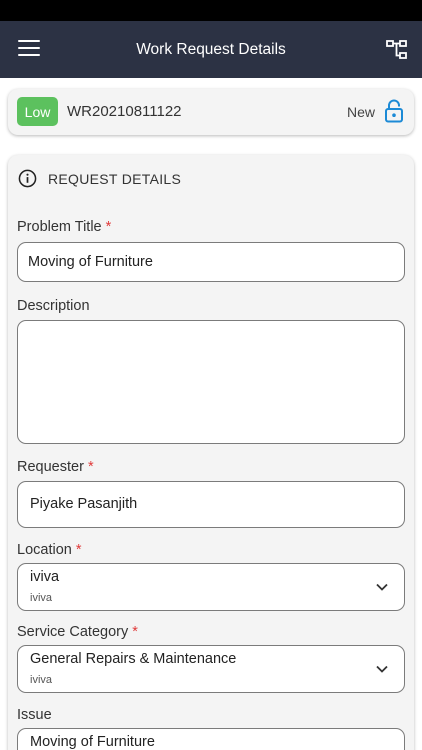 This screenshot has width=422, height=750. Describe the element at coordinates (90, 262) in the screenshot. I see `problem-title-value: Moving of Furniture` at that location.